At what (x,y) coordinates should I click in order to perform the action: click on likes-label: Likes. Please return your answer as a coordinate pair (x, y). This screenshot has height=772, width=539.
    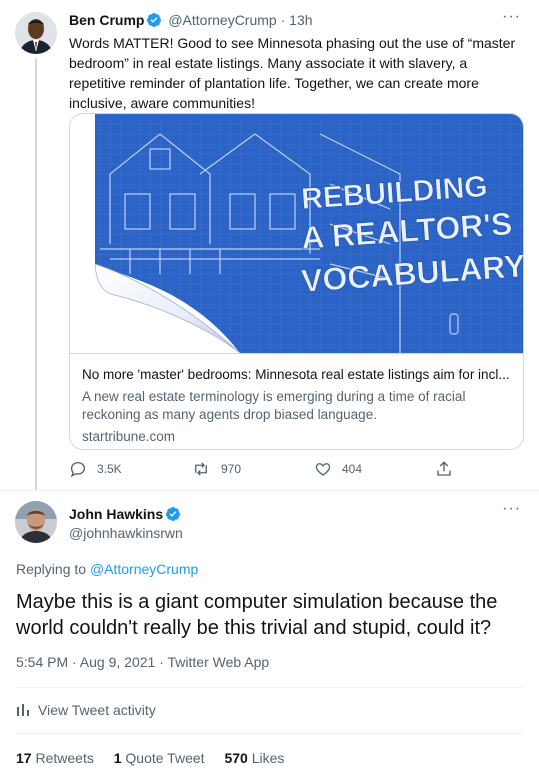
    Looking at the image, I should click on (268, 758).